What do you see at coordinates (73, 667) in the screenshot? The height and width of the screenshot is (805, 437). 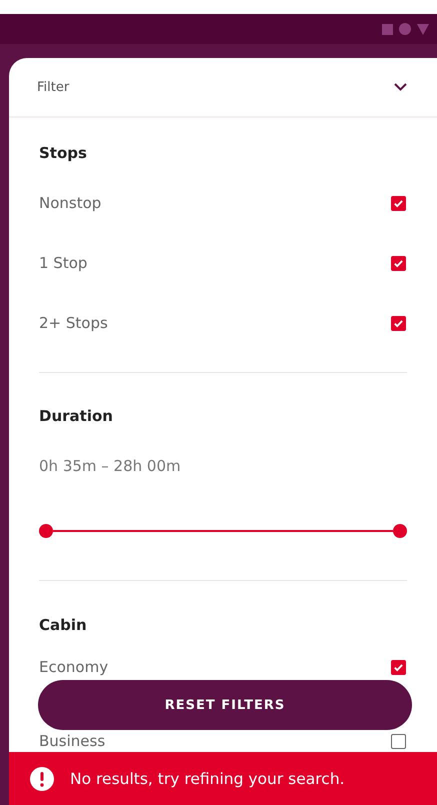 I see `option-label: Economy` at bounding box center [73, 667].